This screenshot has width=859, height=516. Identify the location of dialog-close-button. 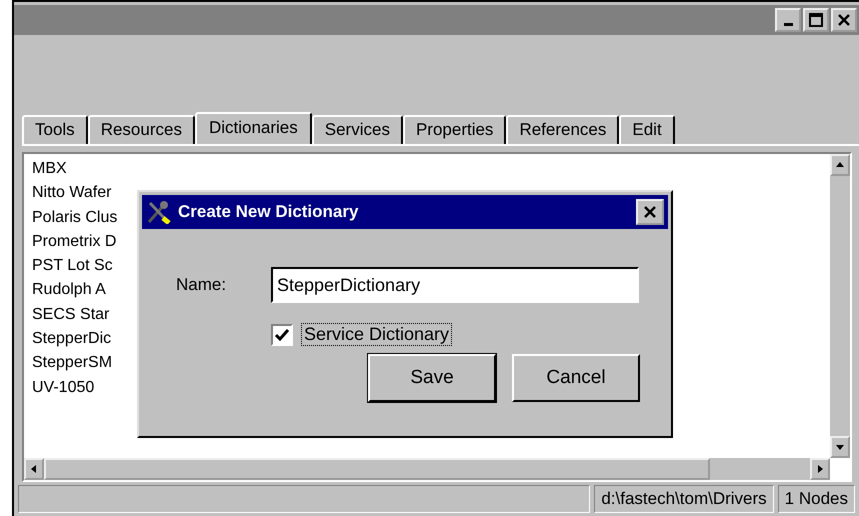
(650, 212).